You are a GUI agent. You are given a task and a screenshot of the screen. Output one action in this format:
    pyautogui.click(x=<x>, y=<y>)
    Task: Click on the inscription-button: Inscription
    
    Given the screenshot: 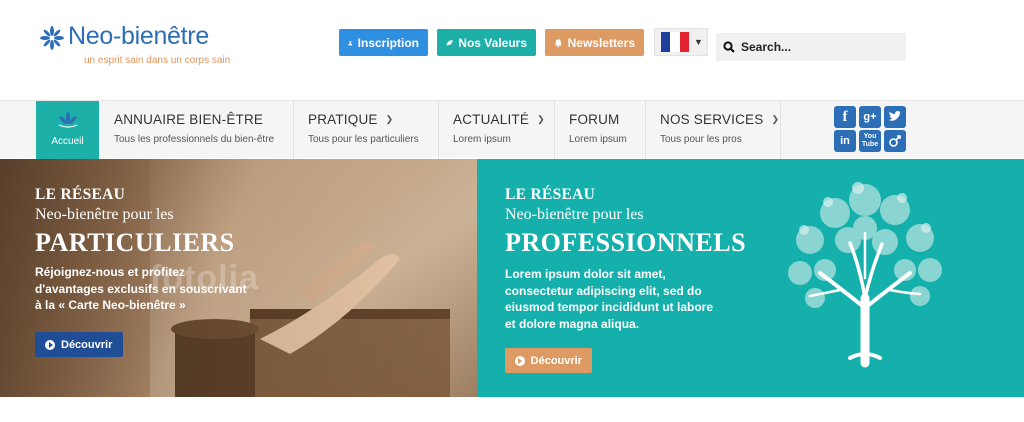 What is the action you would take?
    pyautogui.click(x=383, y=42)
    